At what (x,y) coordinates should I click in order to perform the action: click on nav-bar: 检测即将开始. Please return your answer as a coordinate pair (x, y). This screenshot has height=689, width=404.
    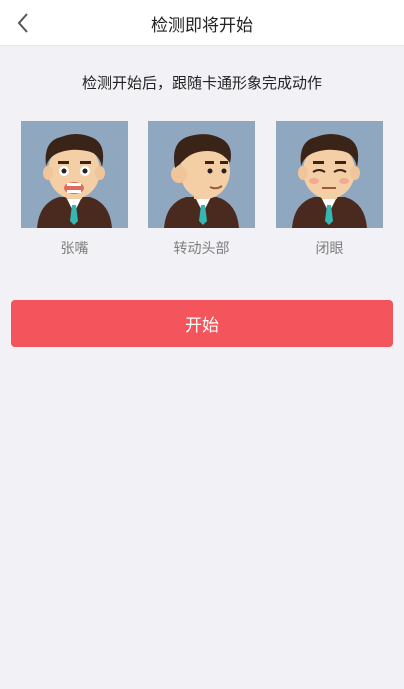
    Looking at the image, I should click on (202, 23).